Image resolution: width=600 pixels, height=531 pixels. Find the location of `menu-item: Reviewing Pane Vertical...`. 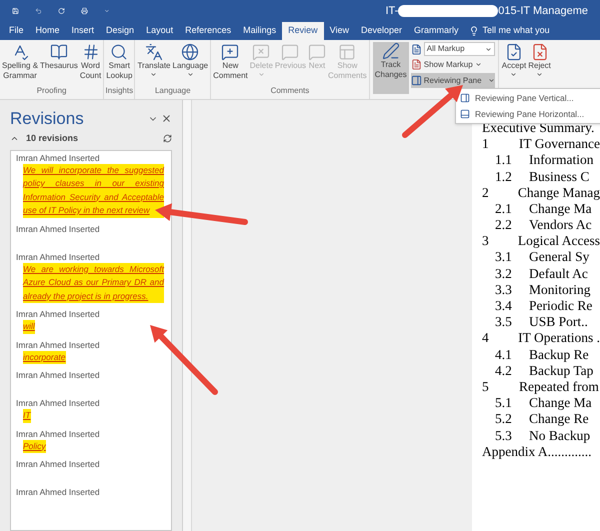

menu-item: Reviewing Pane Vertical... is located at coordinates (528, 98).